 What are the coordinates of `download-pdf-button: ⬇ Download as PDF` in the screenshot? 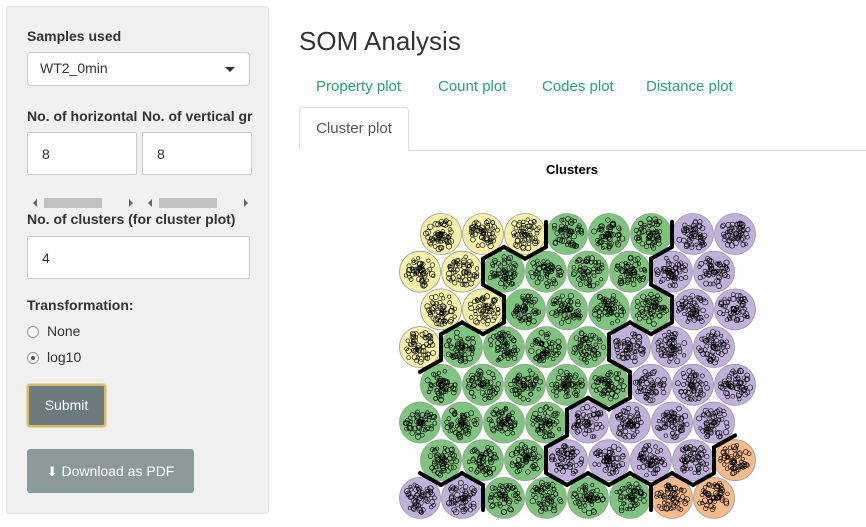 It's located at (110, 471).